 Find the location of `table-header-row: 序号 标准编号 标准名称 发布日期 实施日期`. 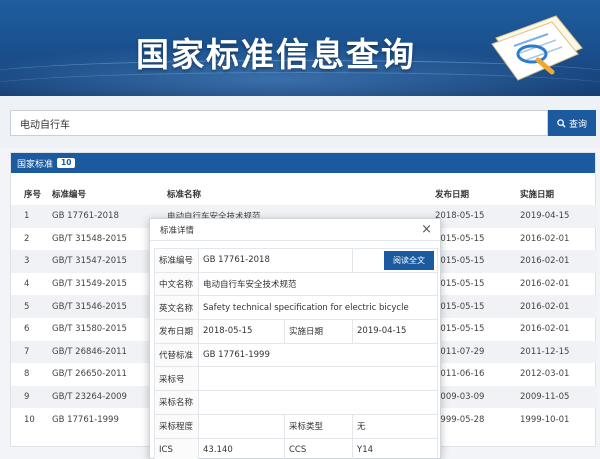

table-header-row: 序号 标准编号 标准名称 发布日期 实施日期 is located at coordinates (304, 194).